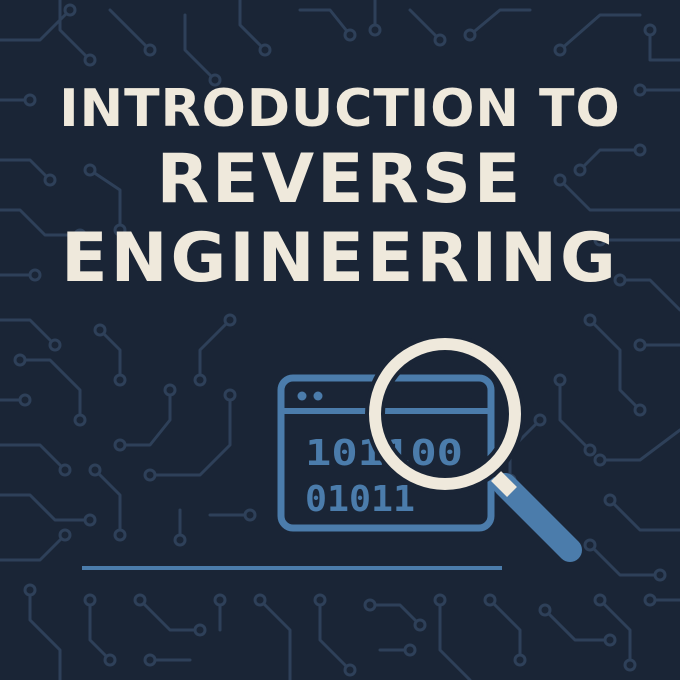 The height and width of the screenshot is (680, 680). I want to click on binary-line-2: 01011, so click(360, 499).